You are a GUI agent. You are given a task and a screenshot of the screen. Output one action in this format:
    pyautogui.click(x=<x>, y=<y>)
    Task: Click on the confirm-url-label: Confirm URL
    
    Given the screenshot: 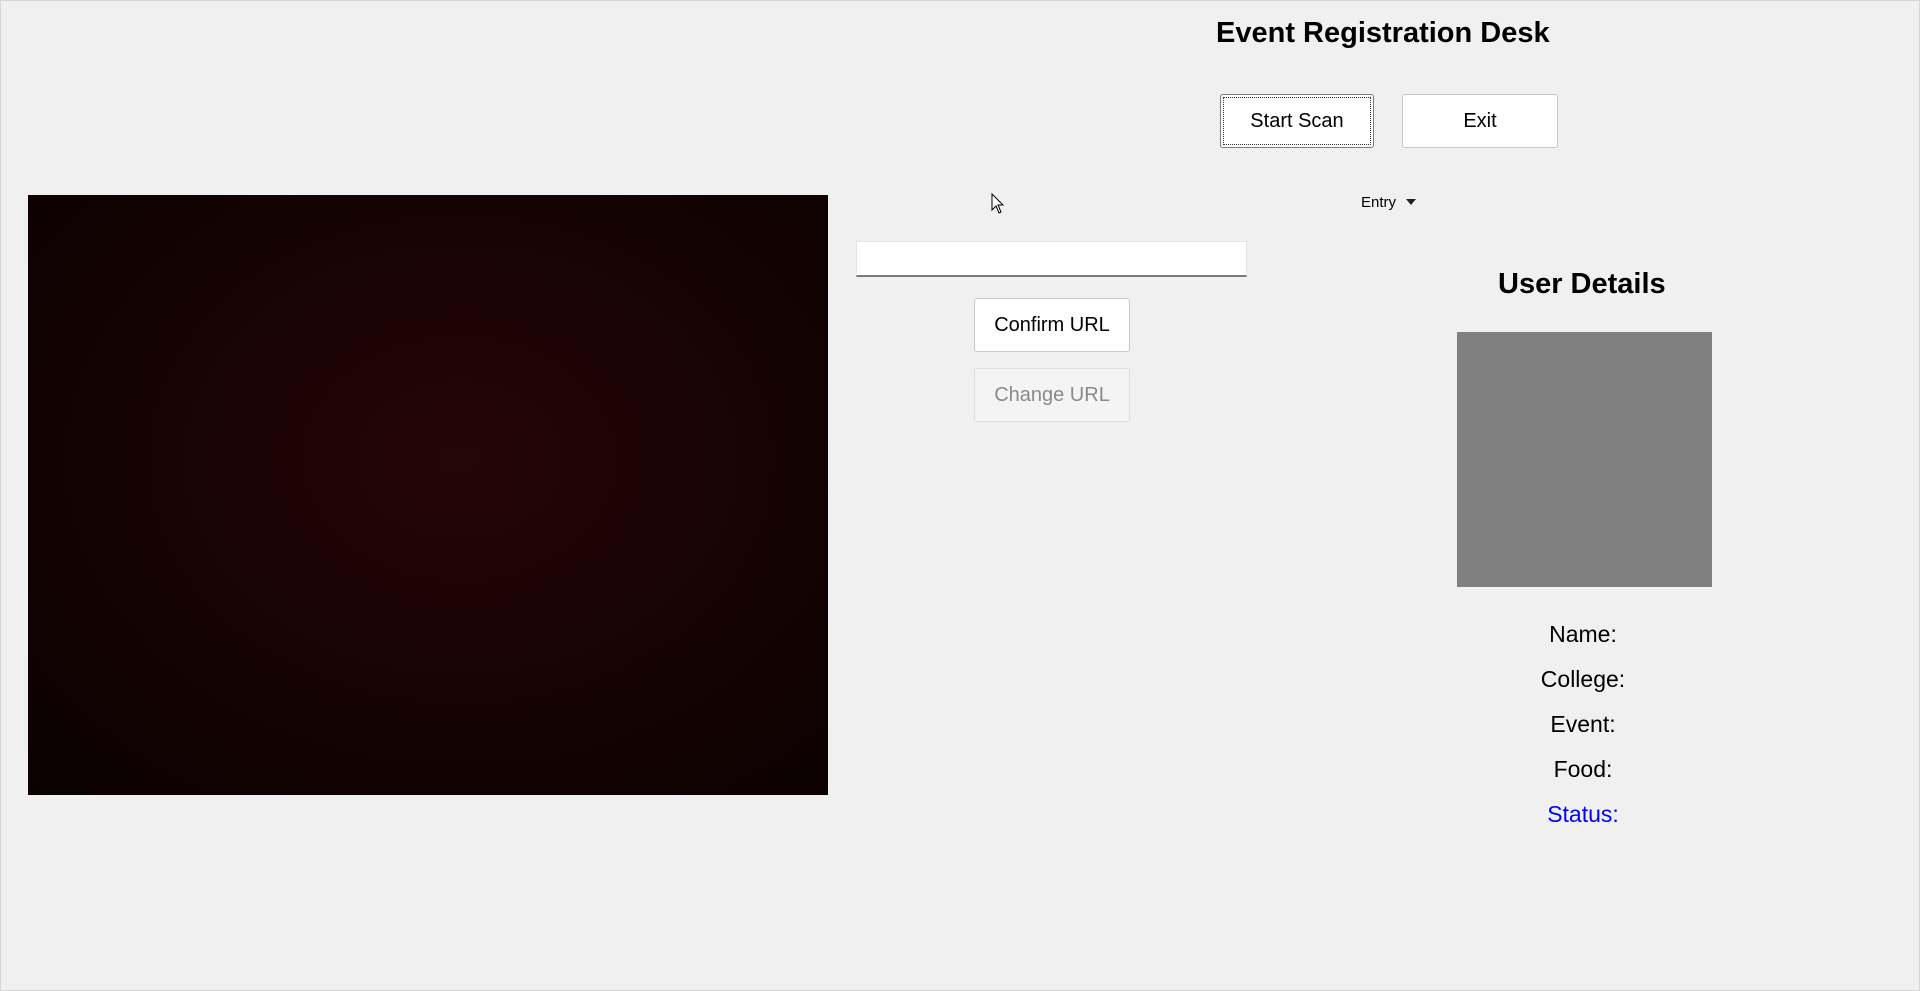 What is the action you would take?
    pyautogui.click(x=1052, y=324)
    